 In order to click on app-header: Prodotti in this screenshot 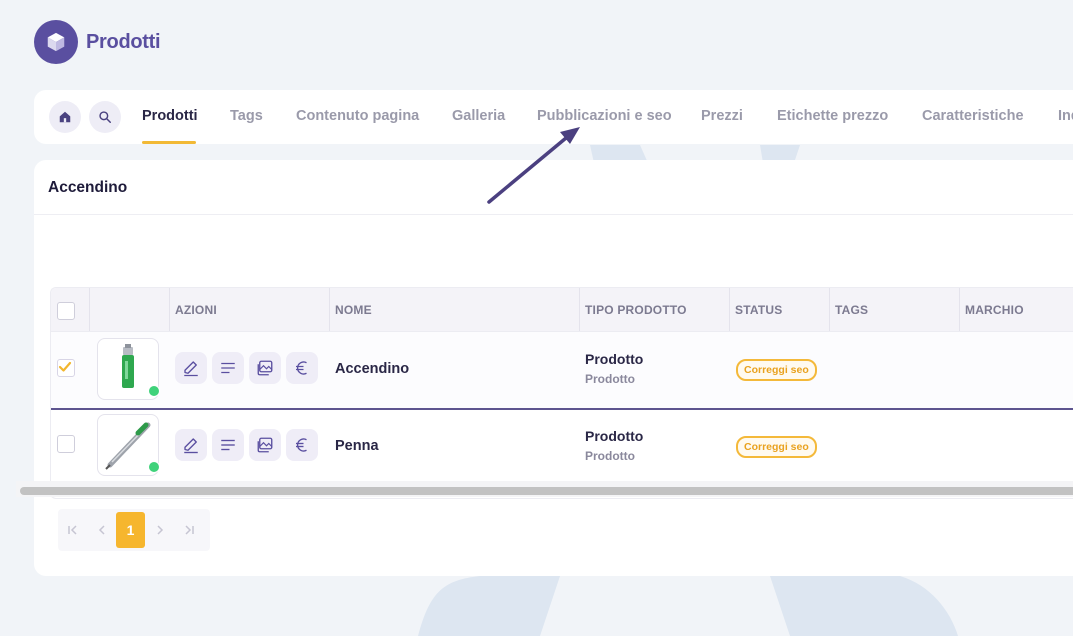, I will do `click(97, 42)`.